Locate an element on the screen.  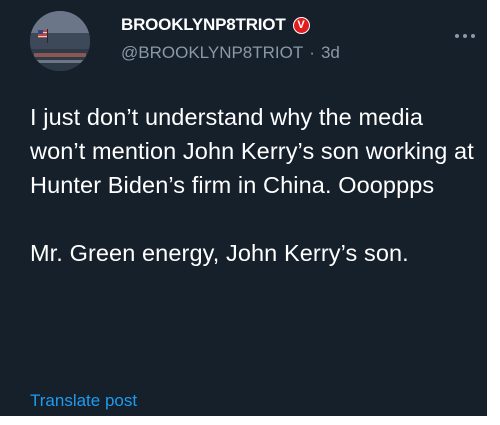
more-horizontal-icon is located at coordinates (465, 36).